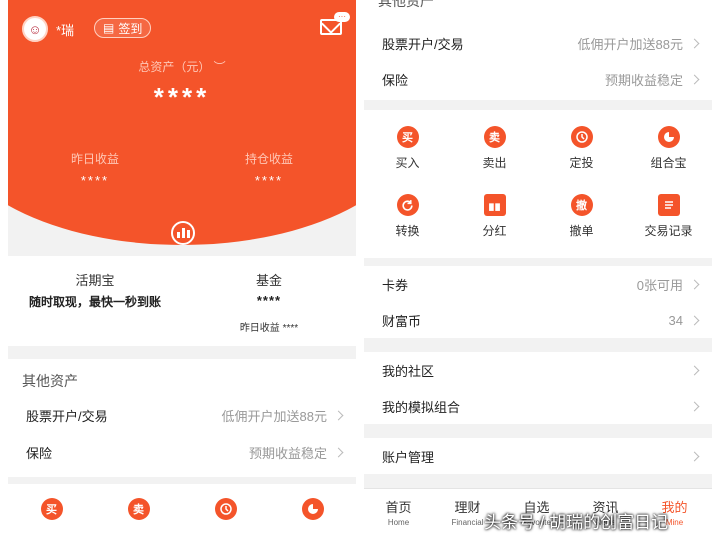  I want to click on fund-yesterday-earnings: 昨日收益 ****, so click(269, 328).